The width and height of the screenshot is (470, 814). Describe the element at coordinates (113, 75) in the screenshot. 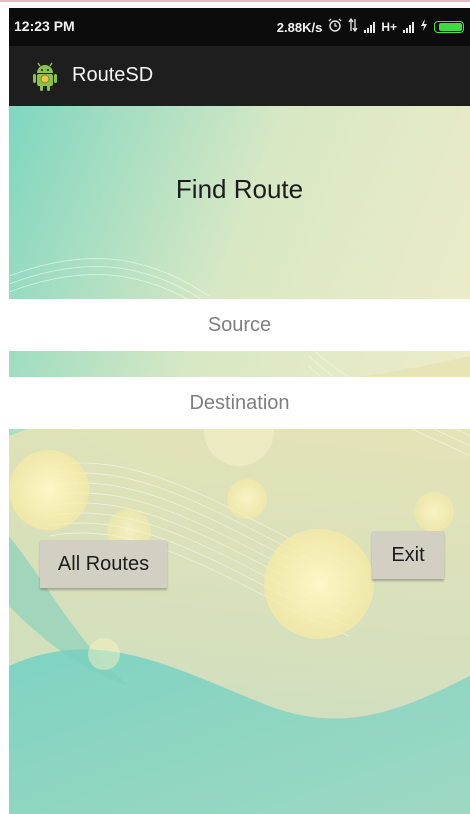

I see `app-title: RouteSD` at that location.